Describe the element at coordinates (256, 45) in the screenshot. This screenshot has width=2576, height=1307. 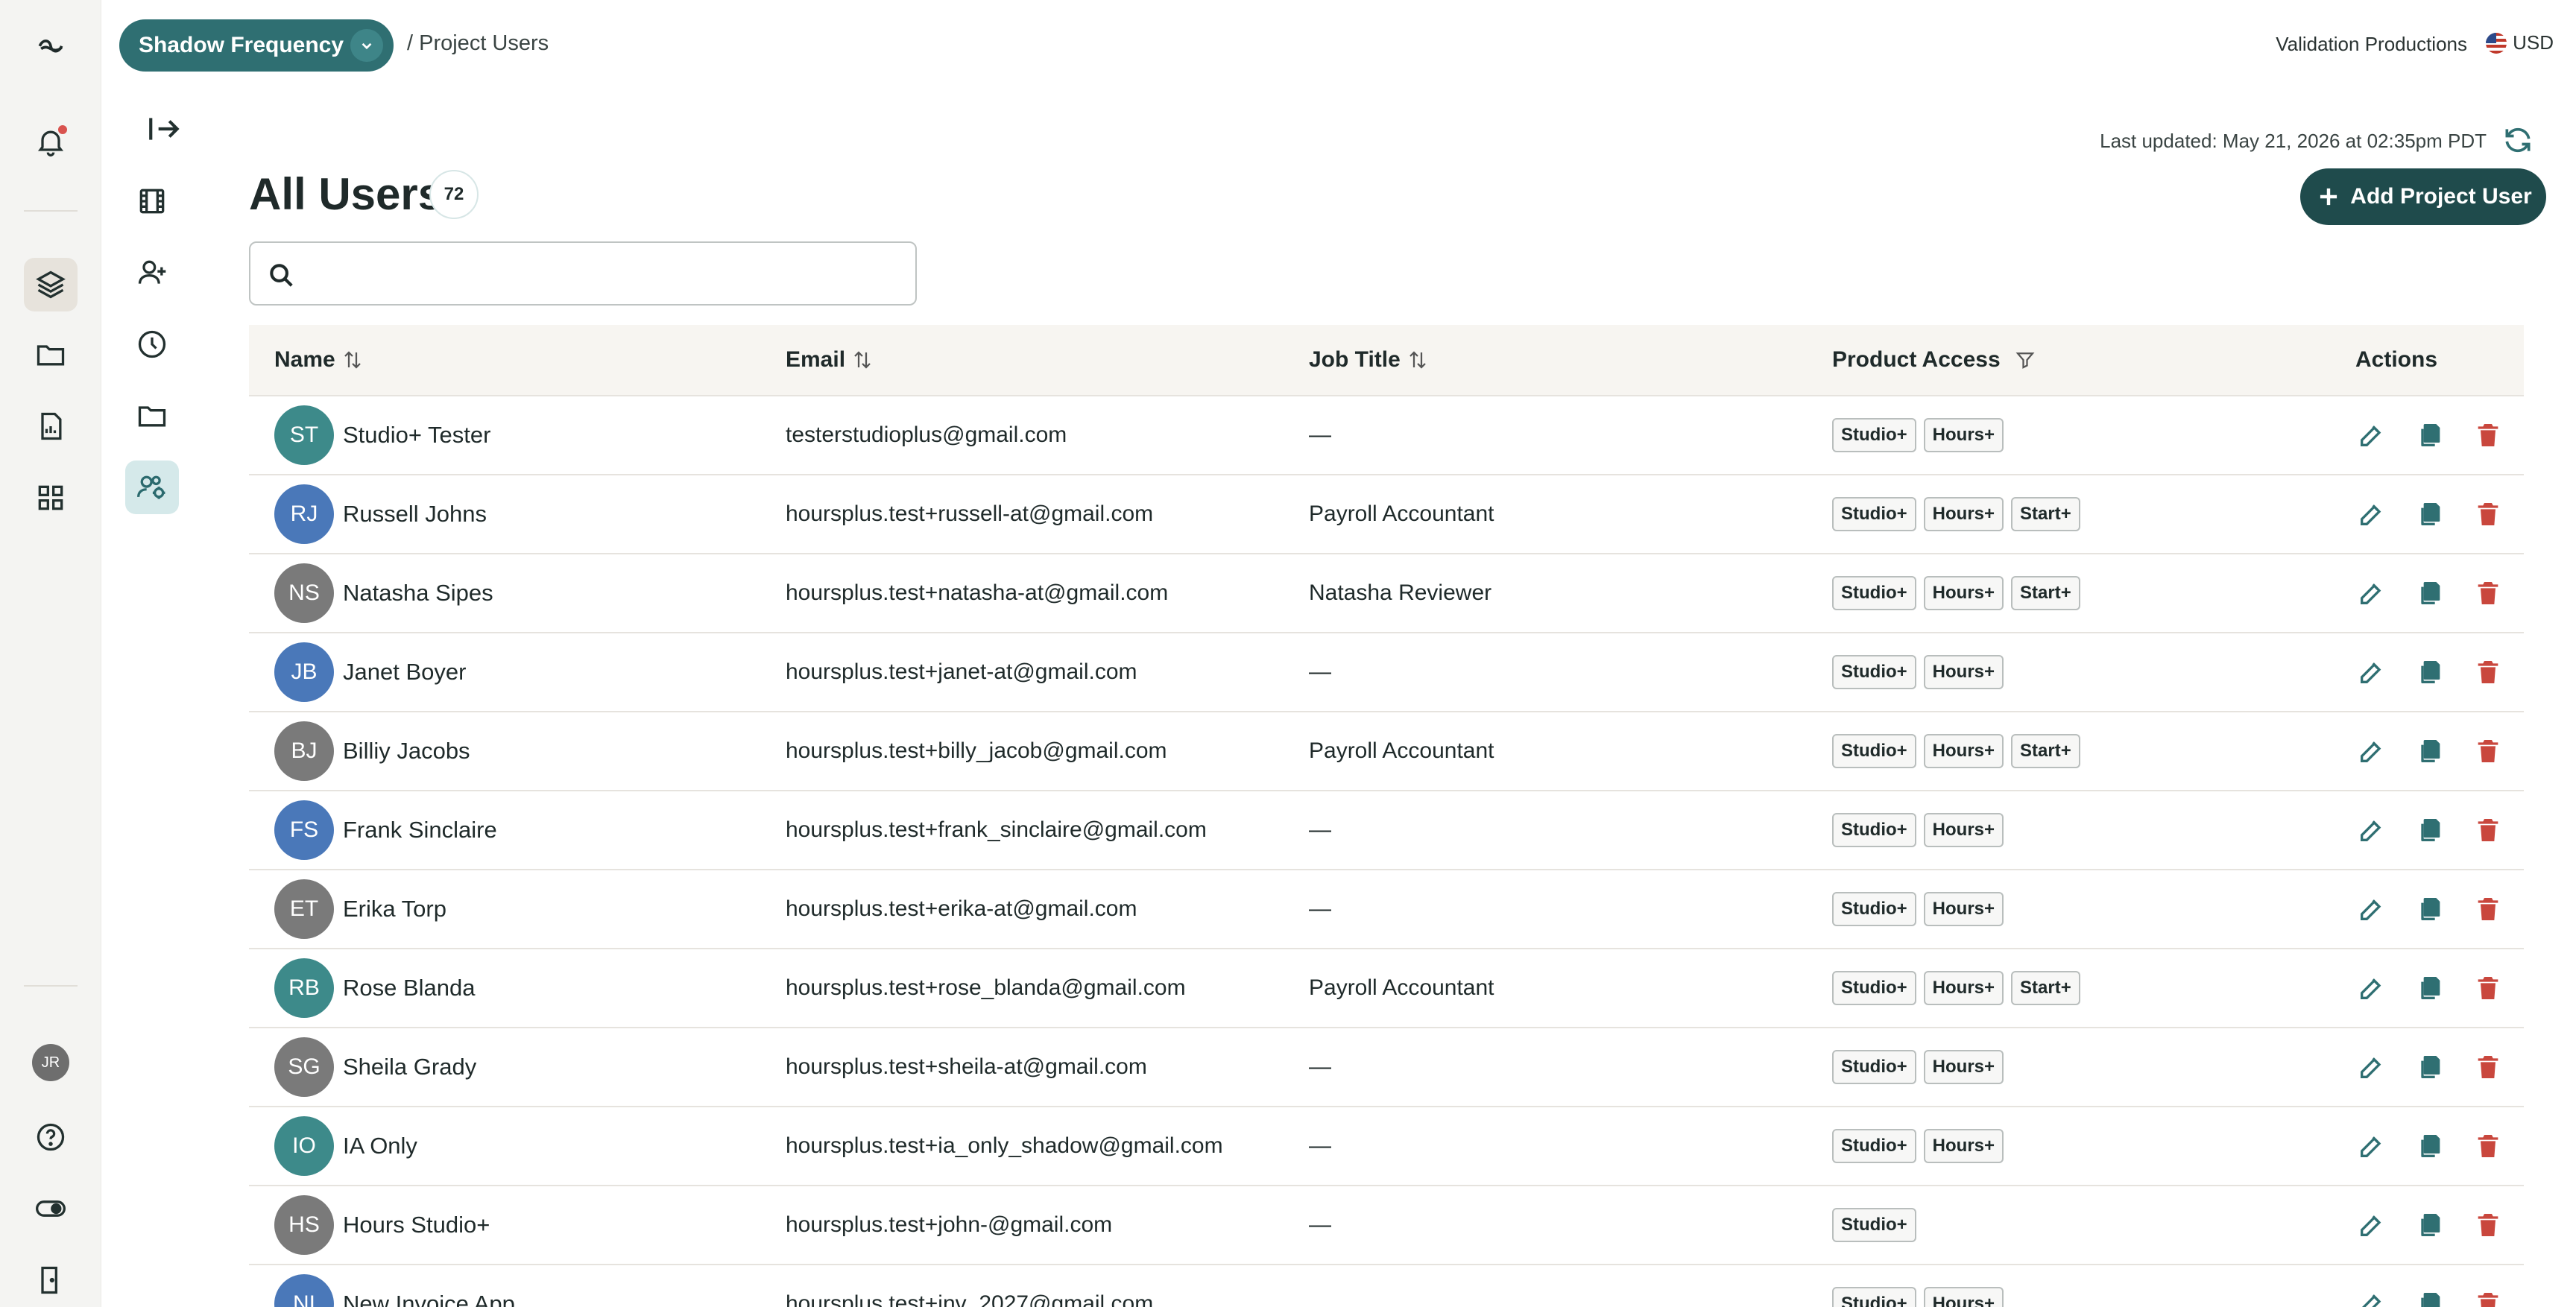
I see `project-selector: Shadow Frequency` at that location.